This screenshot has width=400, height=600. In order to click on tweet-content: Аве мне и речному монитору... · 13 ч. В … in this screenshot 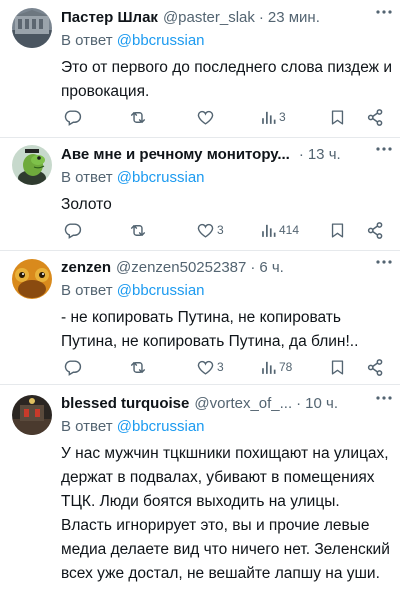, I will do `click(226, 180)`.